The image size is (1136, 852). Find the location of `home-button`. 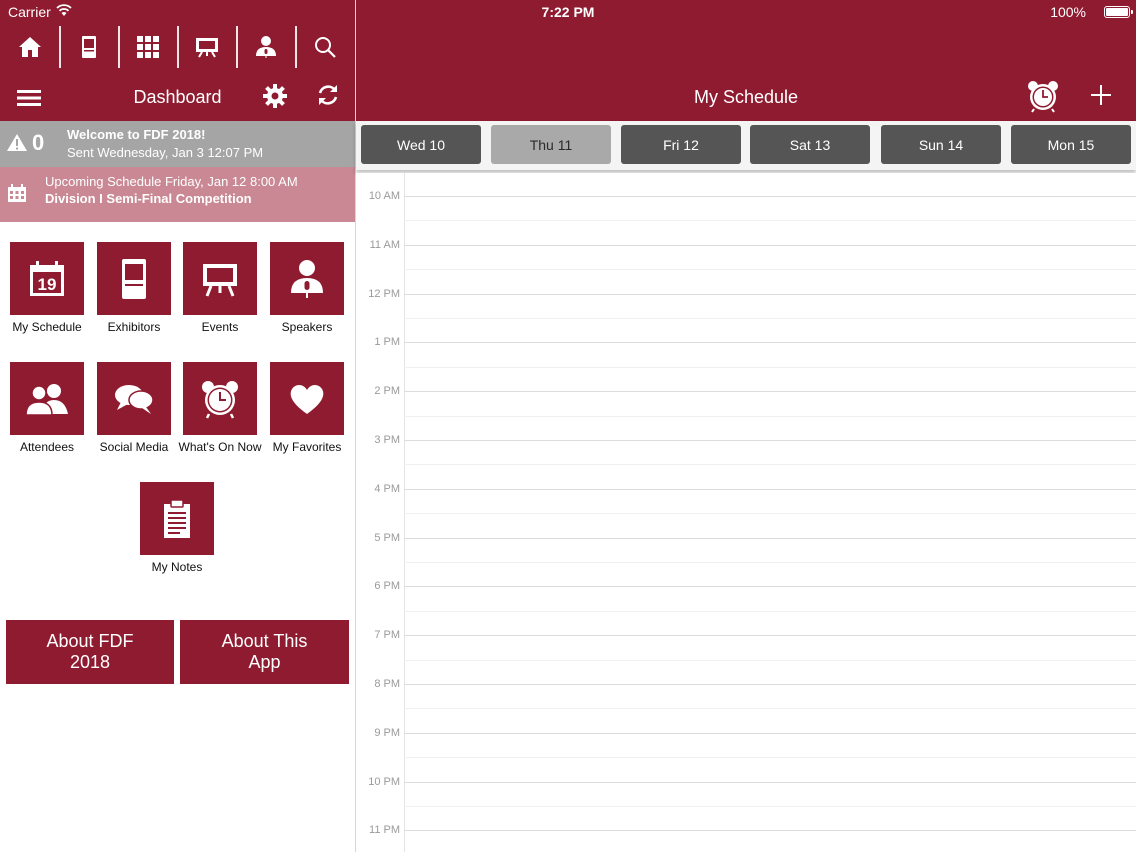

home-button is located at coordinates (29, 47).